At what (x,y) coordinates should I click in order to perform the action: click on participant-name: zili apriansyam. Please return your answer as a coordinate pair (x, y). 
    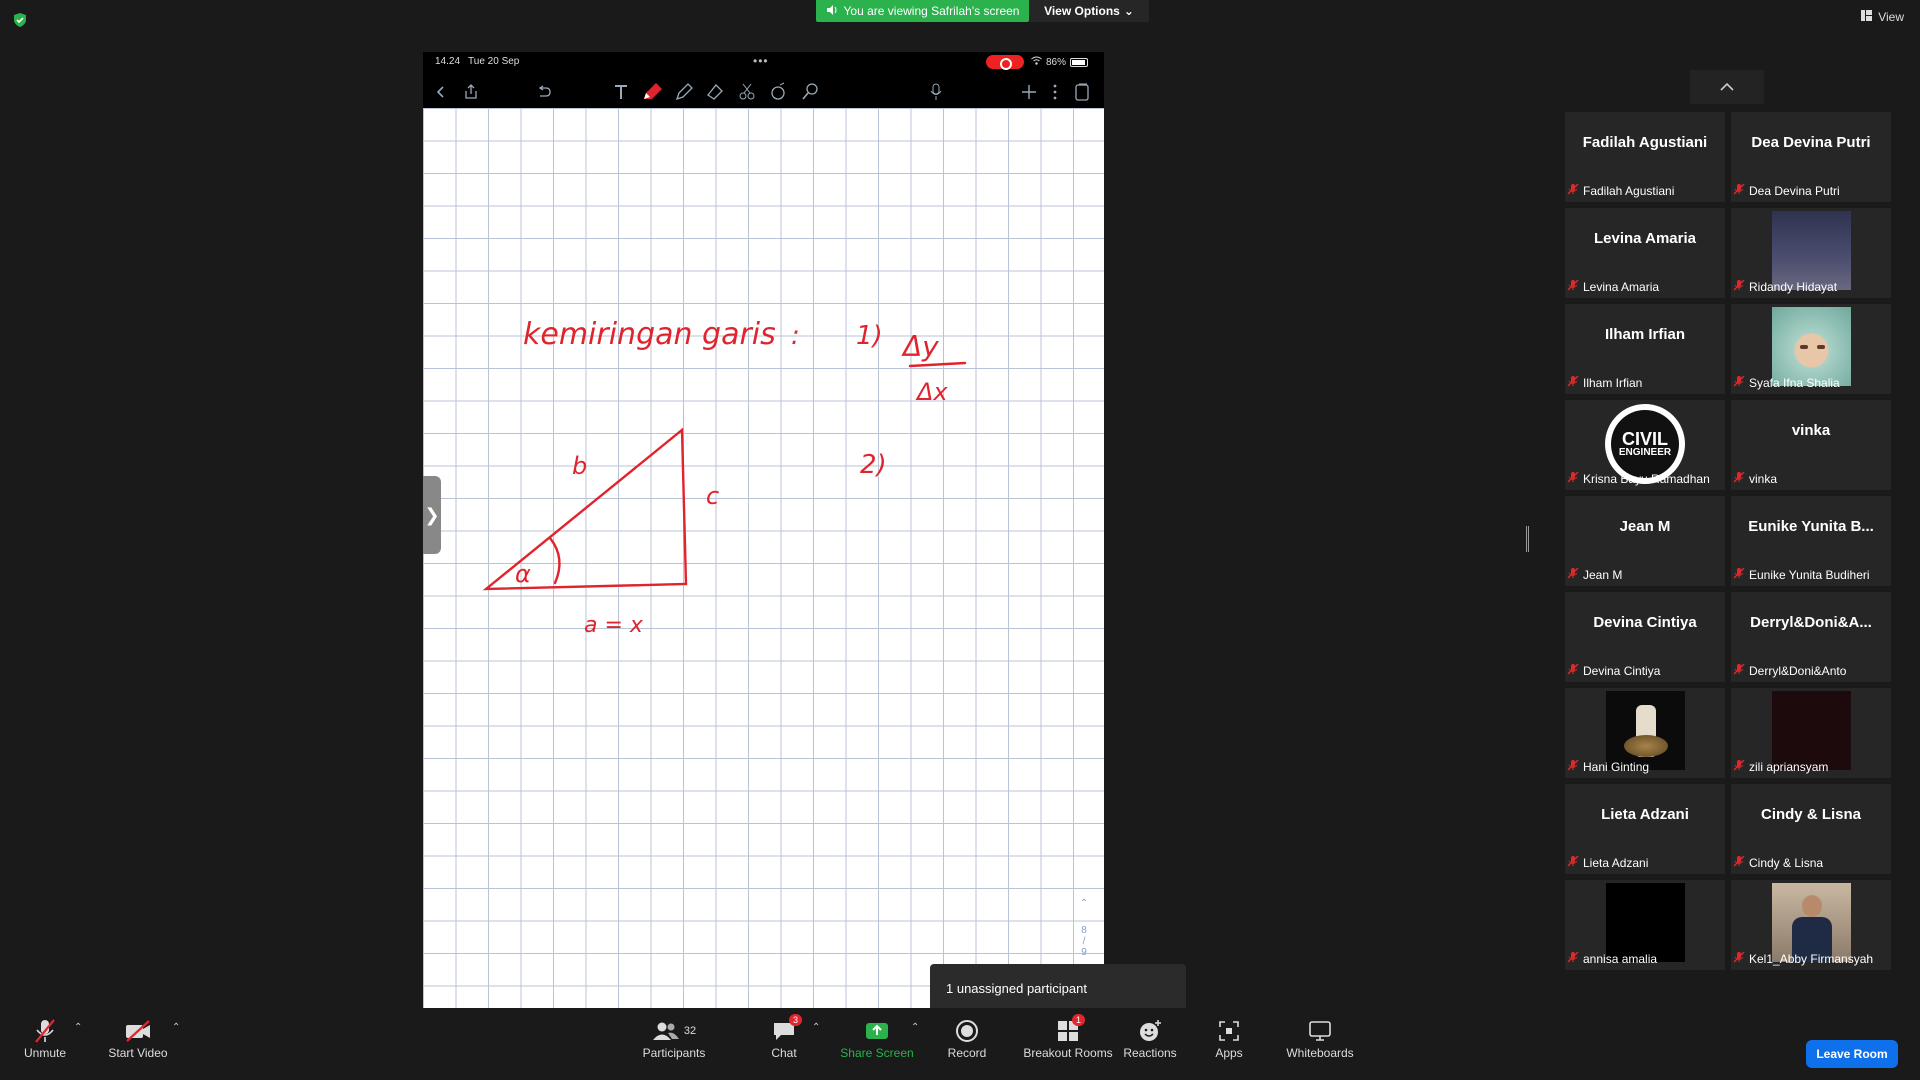
    Looking at the image, I should click on (1789, 766).